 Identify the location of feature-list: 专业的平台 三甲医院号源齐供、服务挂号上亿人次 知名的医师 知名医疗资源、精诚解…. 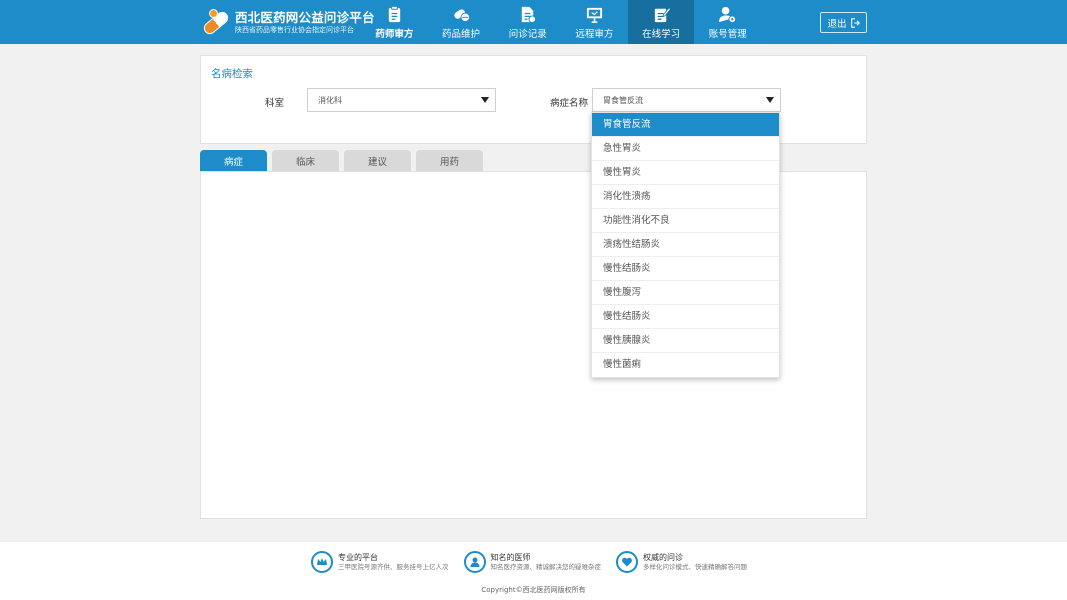
(536, 562).